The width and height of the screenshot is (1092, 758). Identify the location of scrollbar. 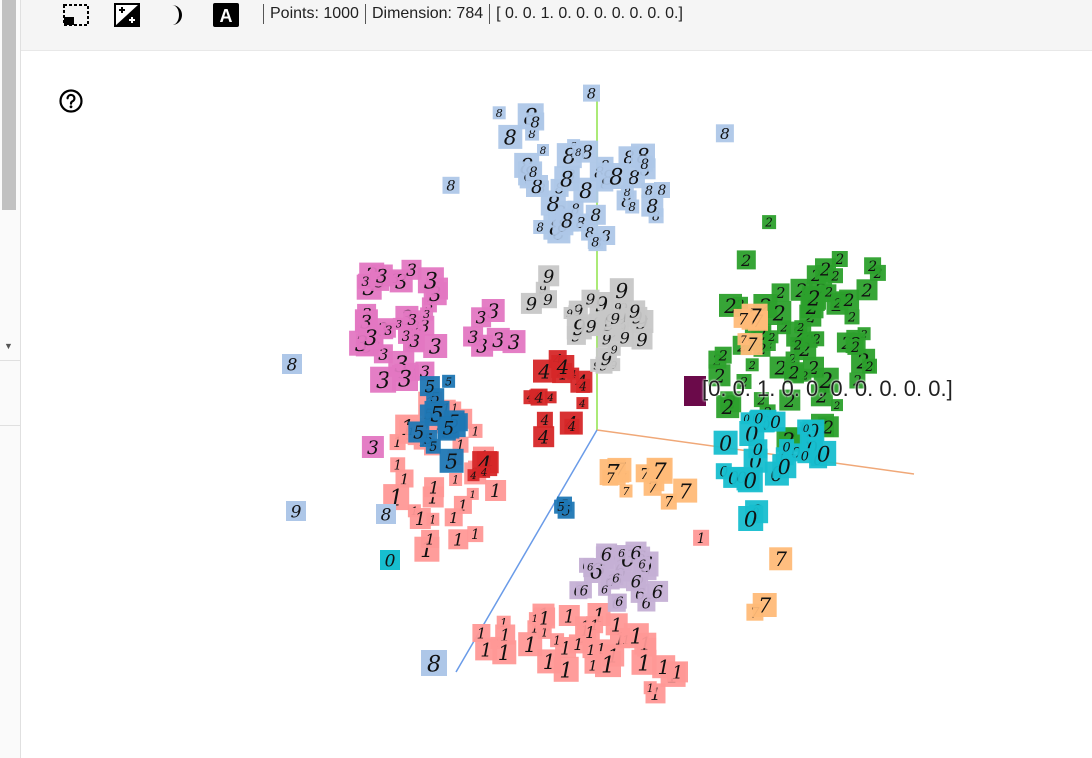
(9, 105).